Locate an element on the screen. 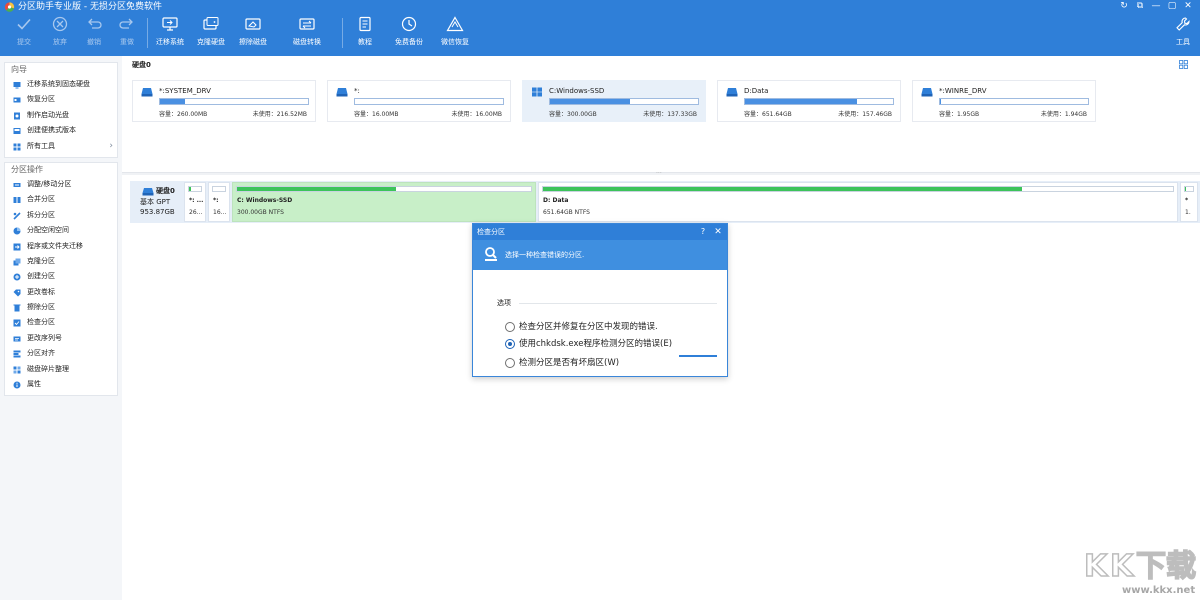  tutorial-button: 教程 is located at coordinates (365, 34).